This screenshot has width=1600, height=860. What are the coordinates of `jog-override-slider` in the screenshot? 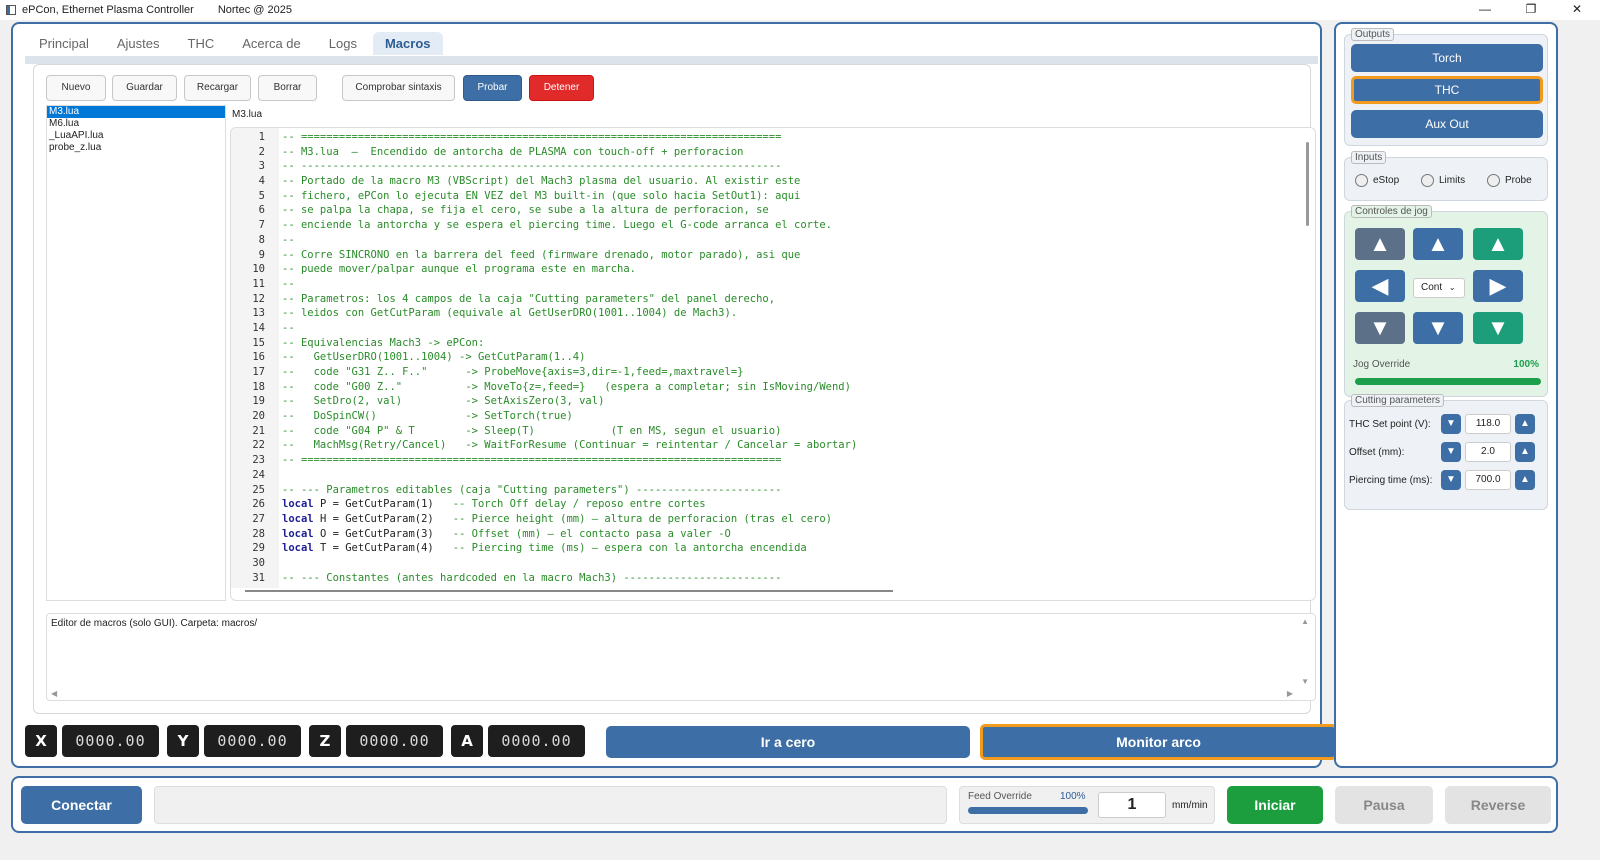 It's located at (1448, 381).